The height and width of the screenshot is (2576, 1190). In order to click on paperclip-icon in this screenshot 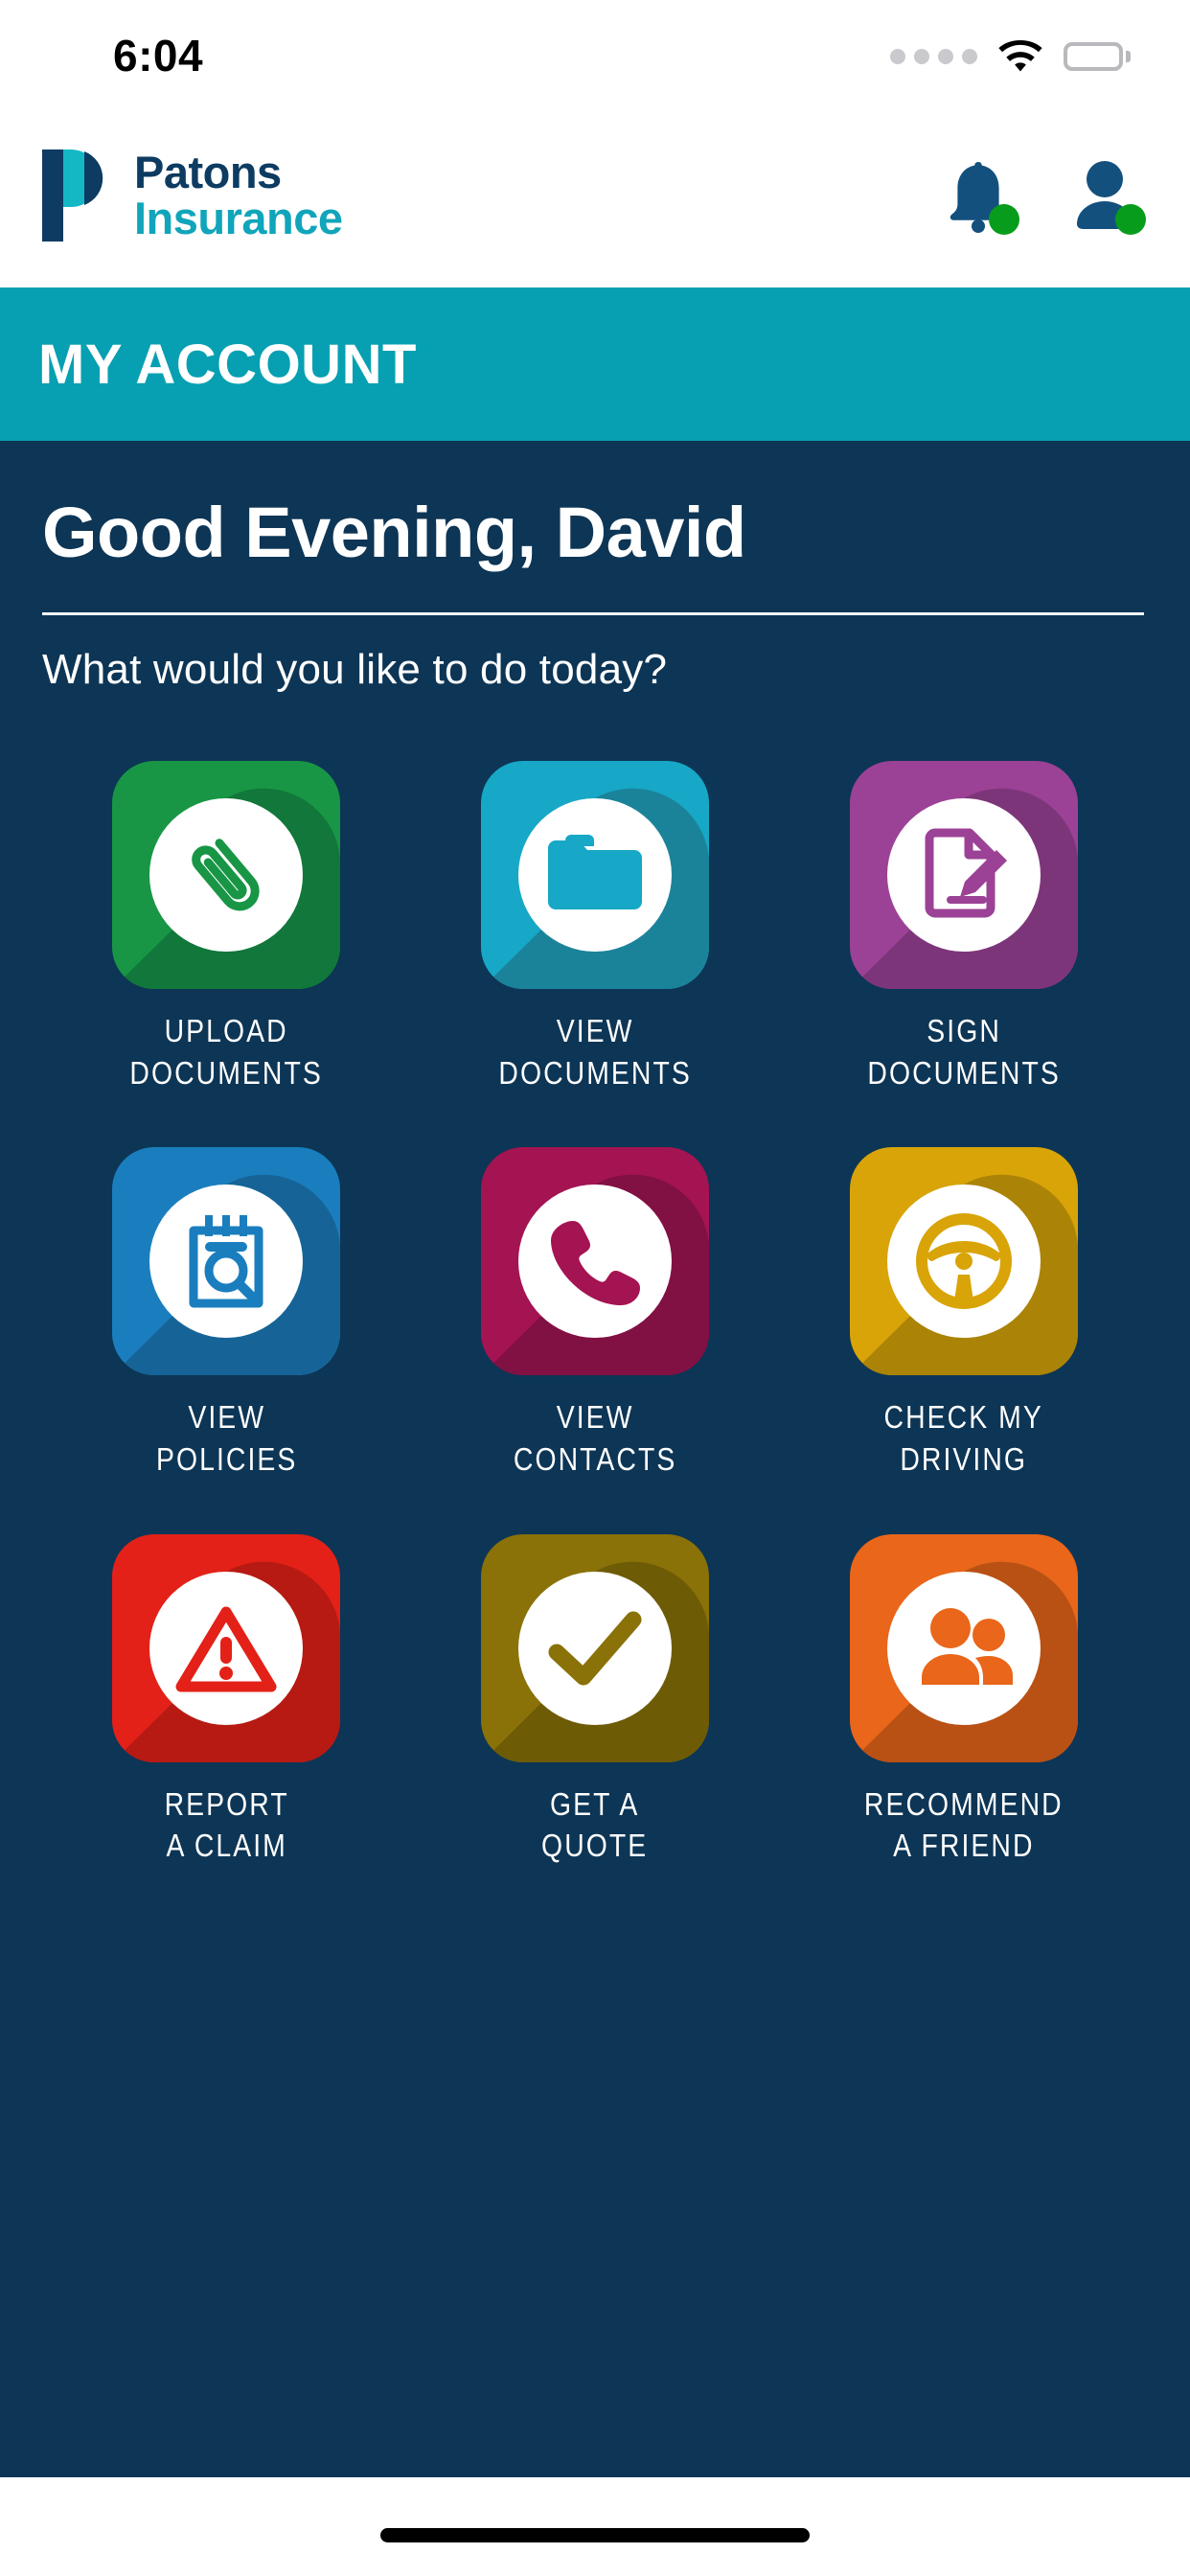, I will do `click(226, 876)`.